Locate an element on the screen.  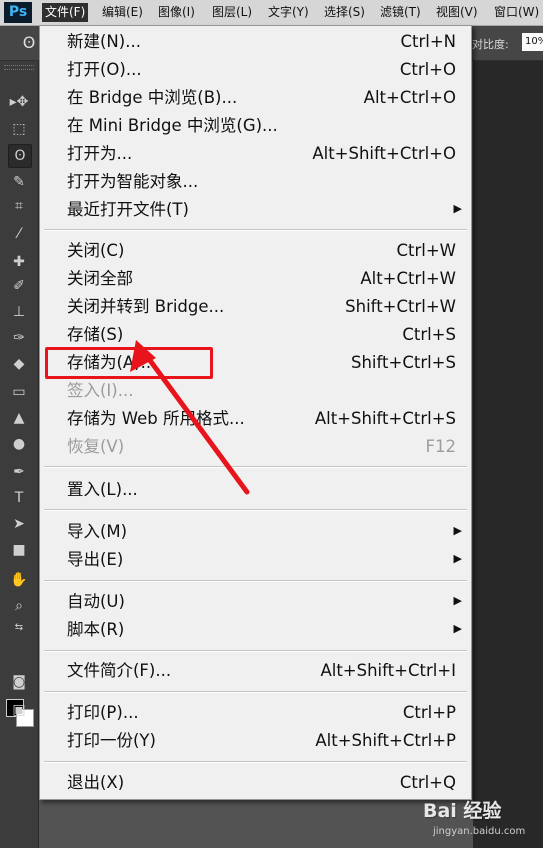
watermark-url: jingyan.baidu.com is located at coordinates (479, 831).